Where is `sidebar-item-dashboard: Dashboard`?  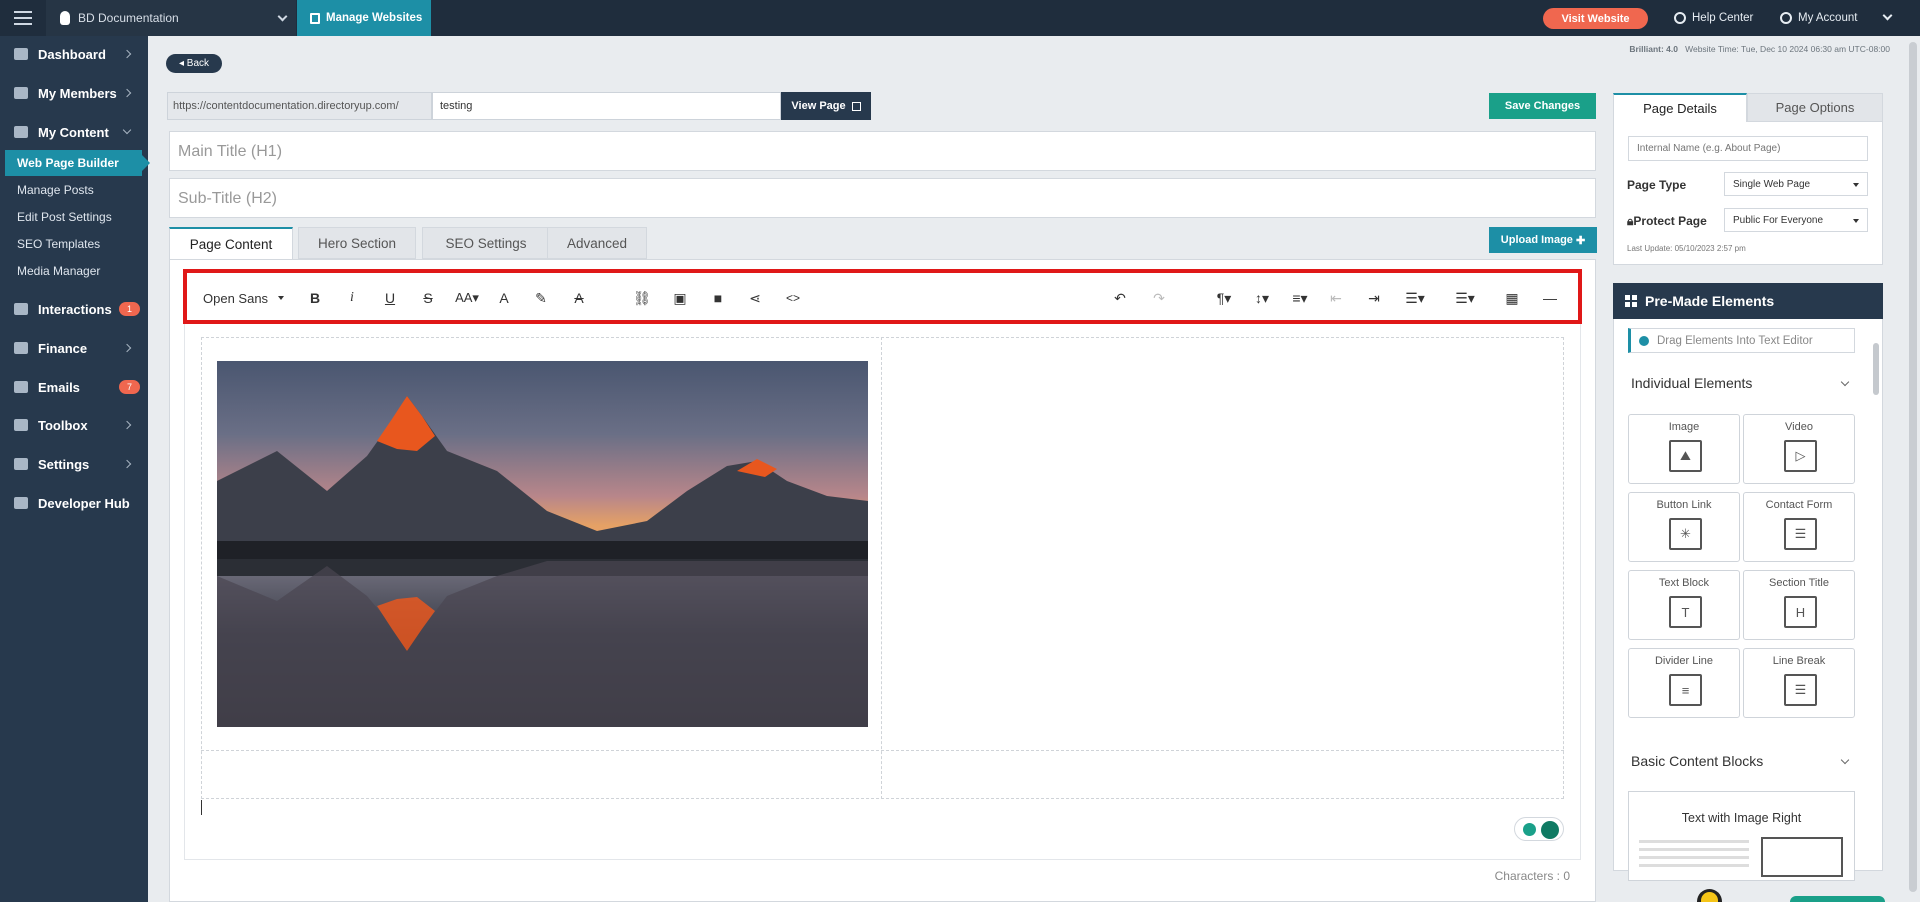
sidebar-item-dashboard: Dashboard is located at coordinates (74, 54).